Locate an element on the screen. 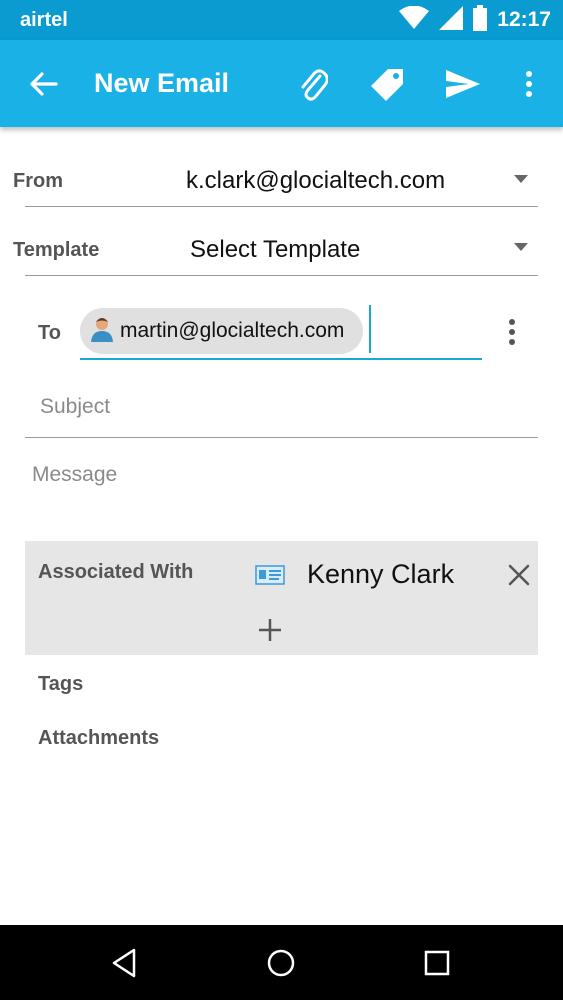  recents-square-icon is located at coordinates (437, 963).